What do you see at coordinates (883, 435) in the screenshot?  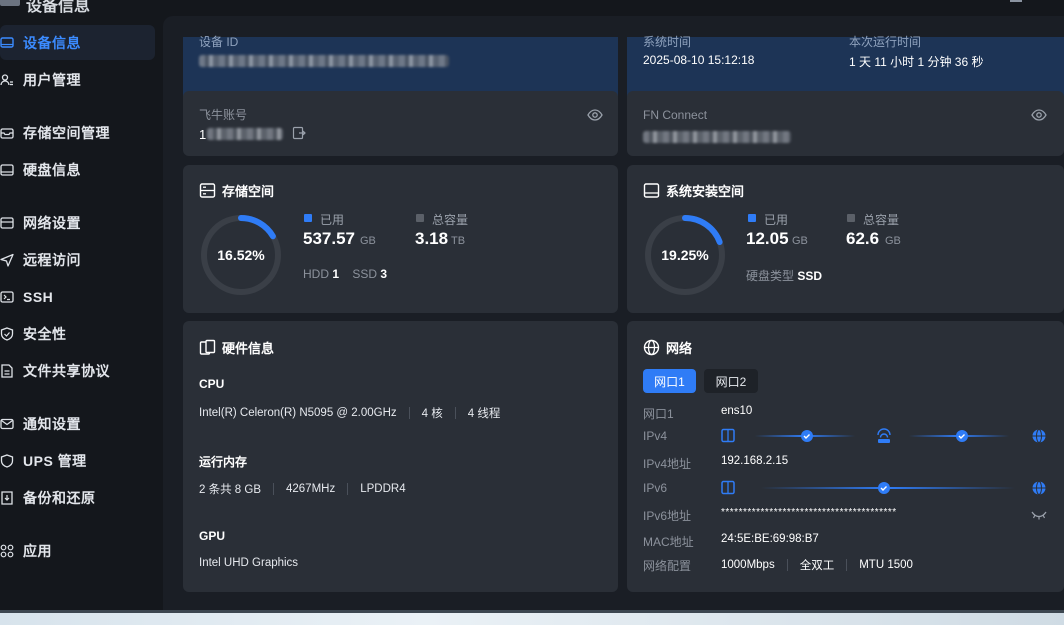 I see `ipv4-status-chain` at bounding box center [883, 435].